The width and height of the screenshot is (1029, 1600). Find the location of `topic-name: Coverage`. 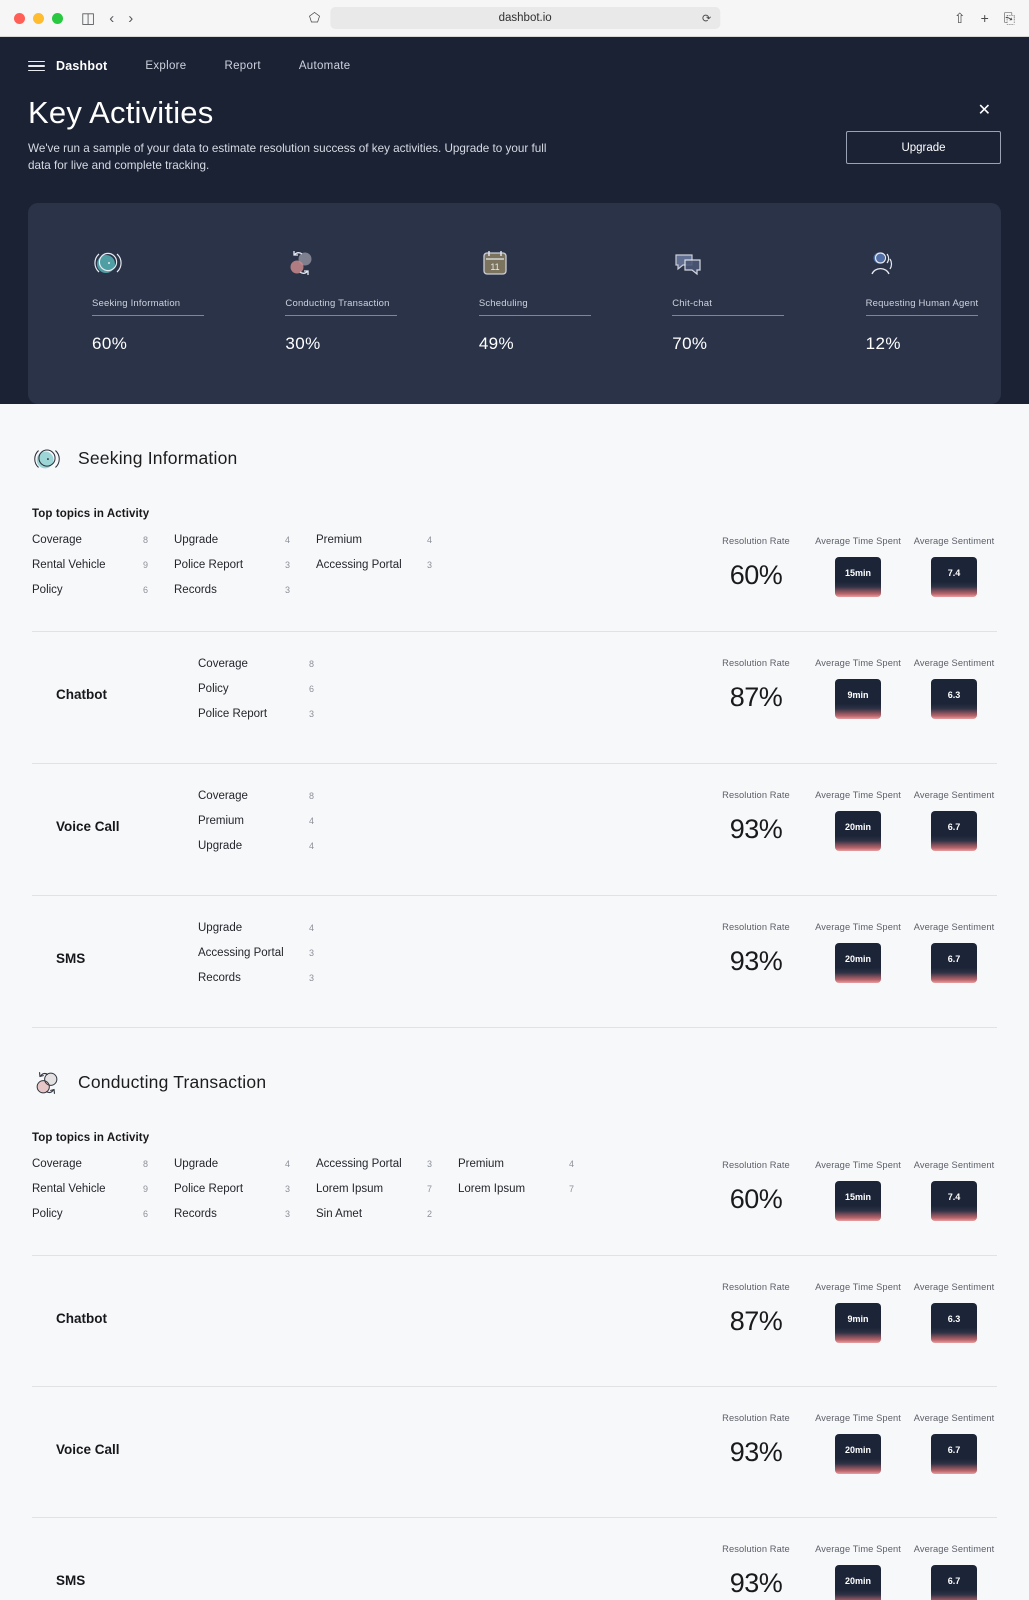

topic-name: Coverage is located at coordinates (223, 795).